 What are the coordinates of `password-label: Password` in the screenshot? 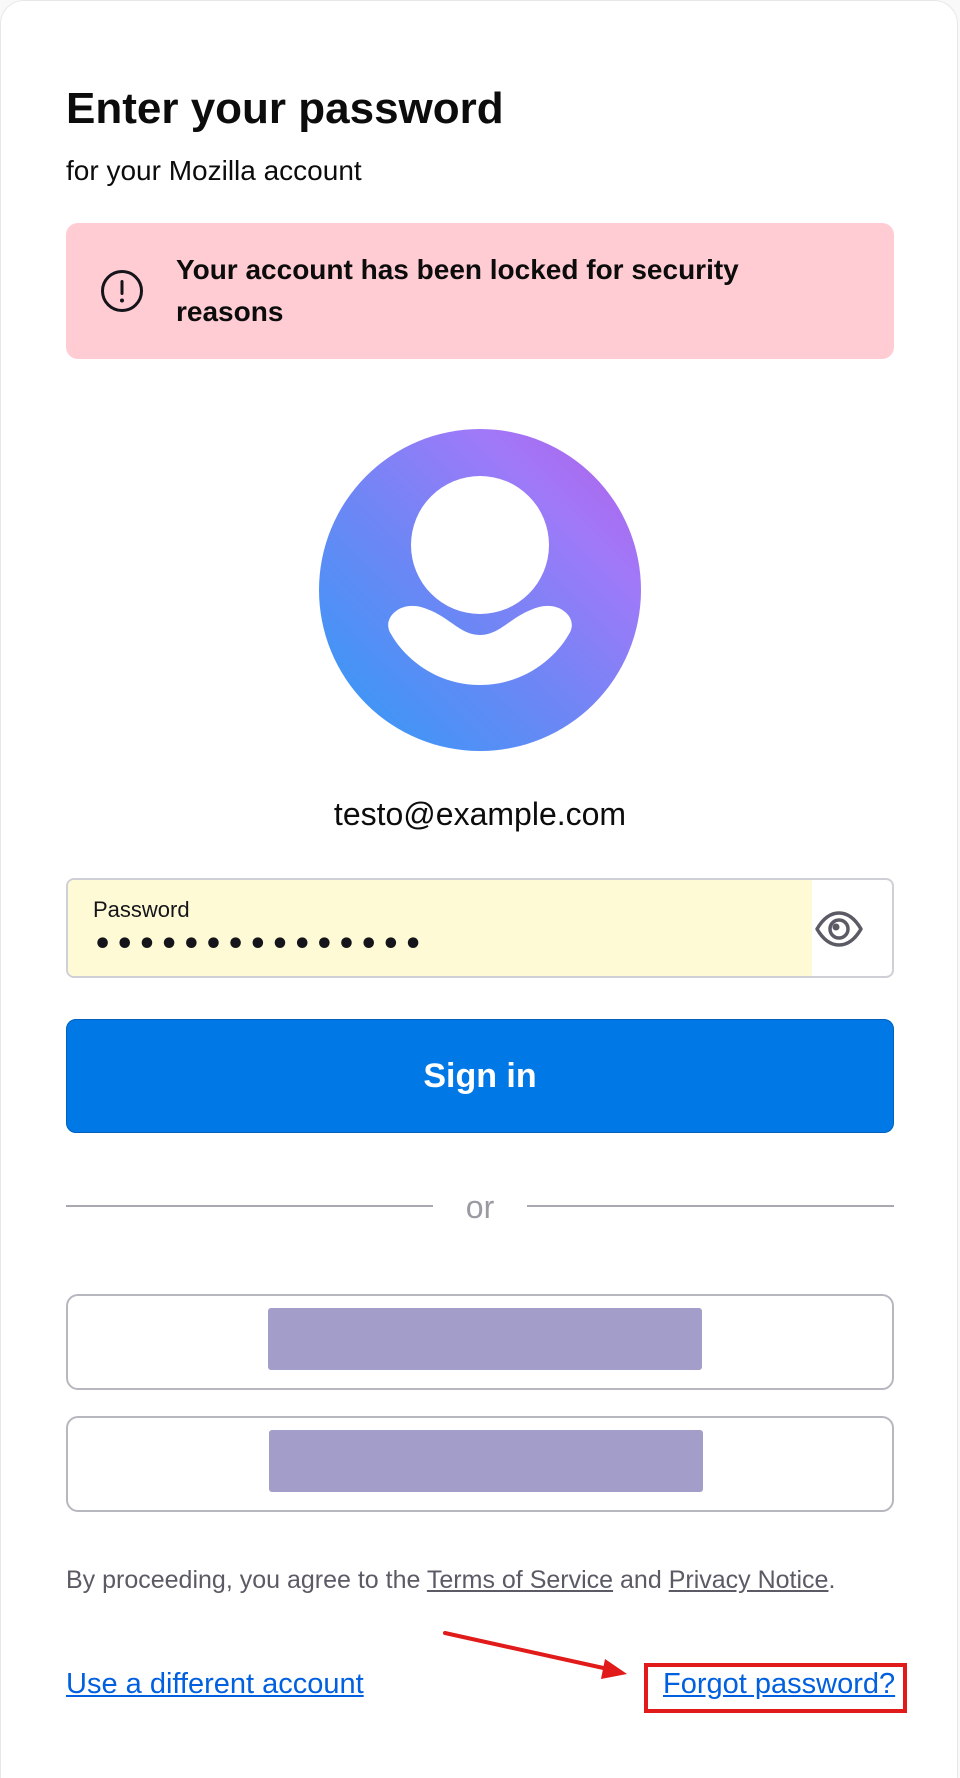 It's located at (141, 909).